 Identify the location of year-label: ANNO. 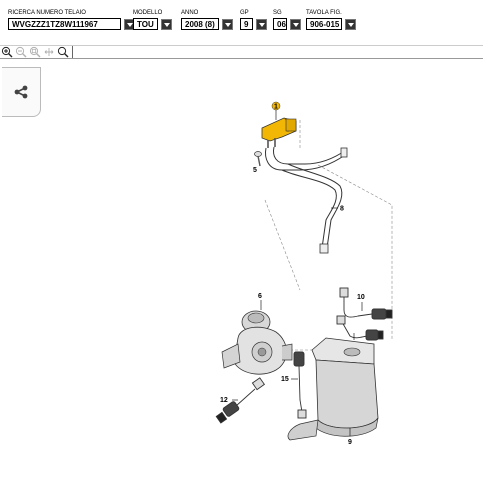
(190, 13).